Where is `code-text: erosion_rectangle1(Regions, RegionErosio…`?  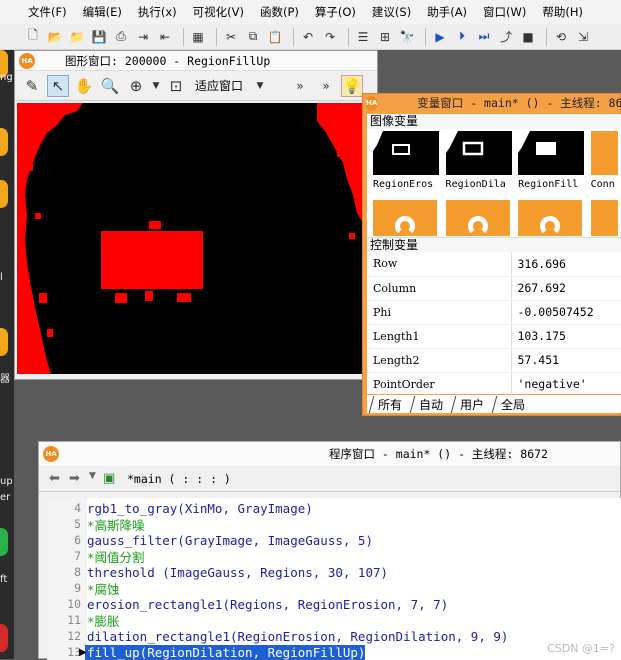 code-text: erosion_rectangle1(Regions, RegionErosio… is located at coordinates (268, 604).